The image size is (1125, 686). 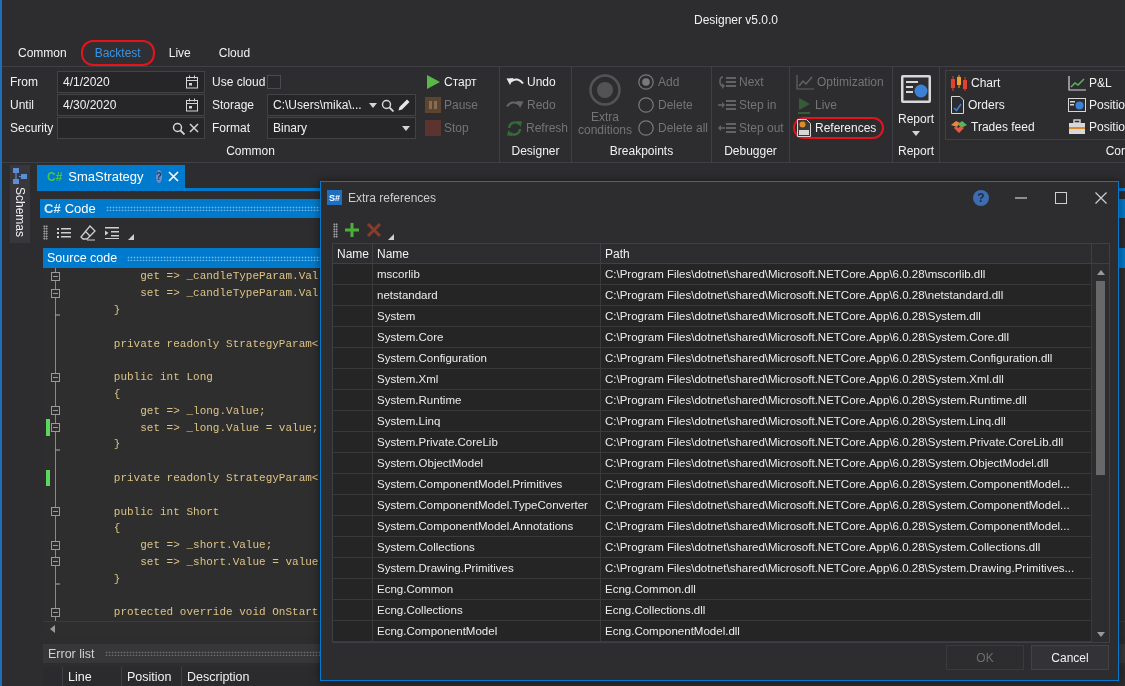 I want to click on column-header: Line, so click(x=92, y=676).